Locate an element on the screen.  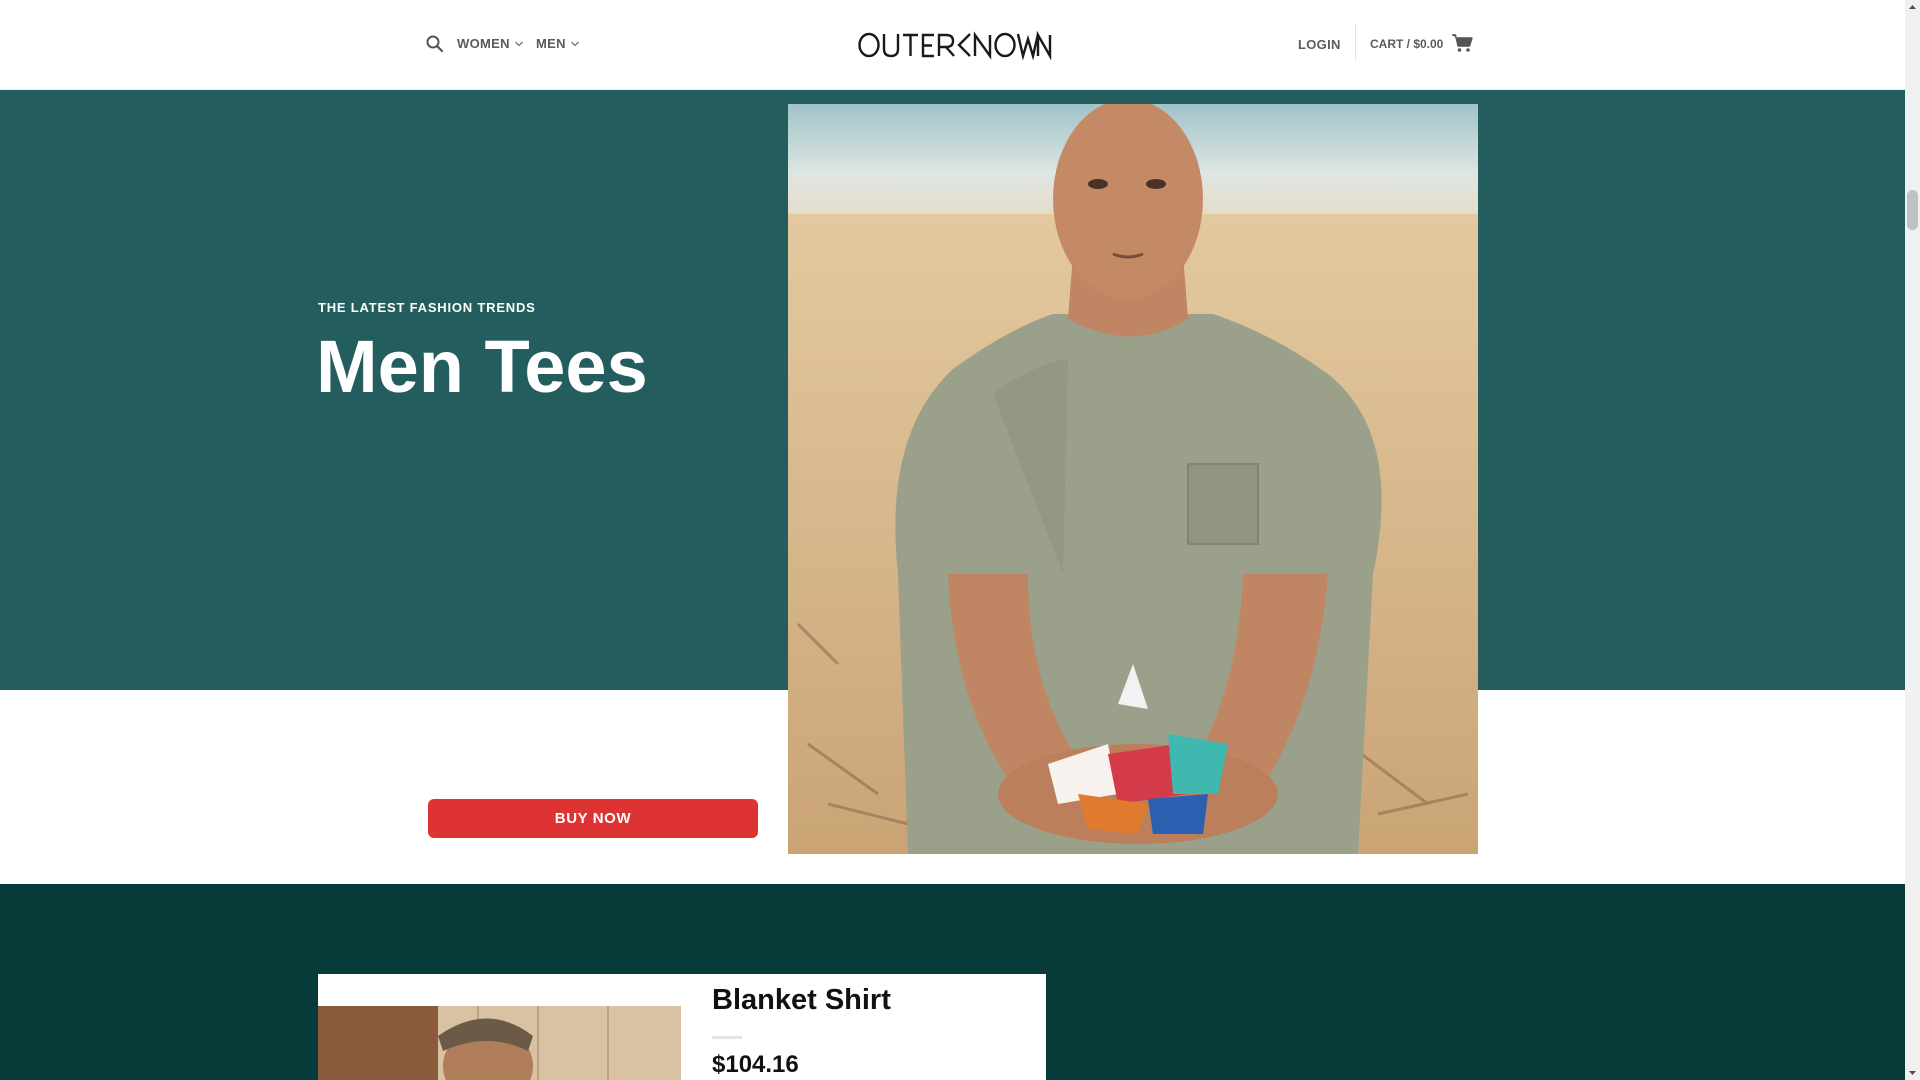
product-image is located at coordinates (499, 1043).